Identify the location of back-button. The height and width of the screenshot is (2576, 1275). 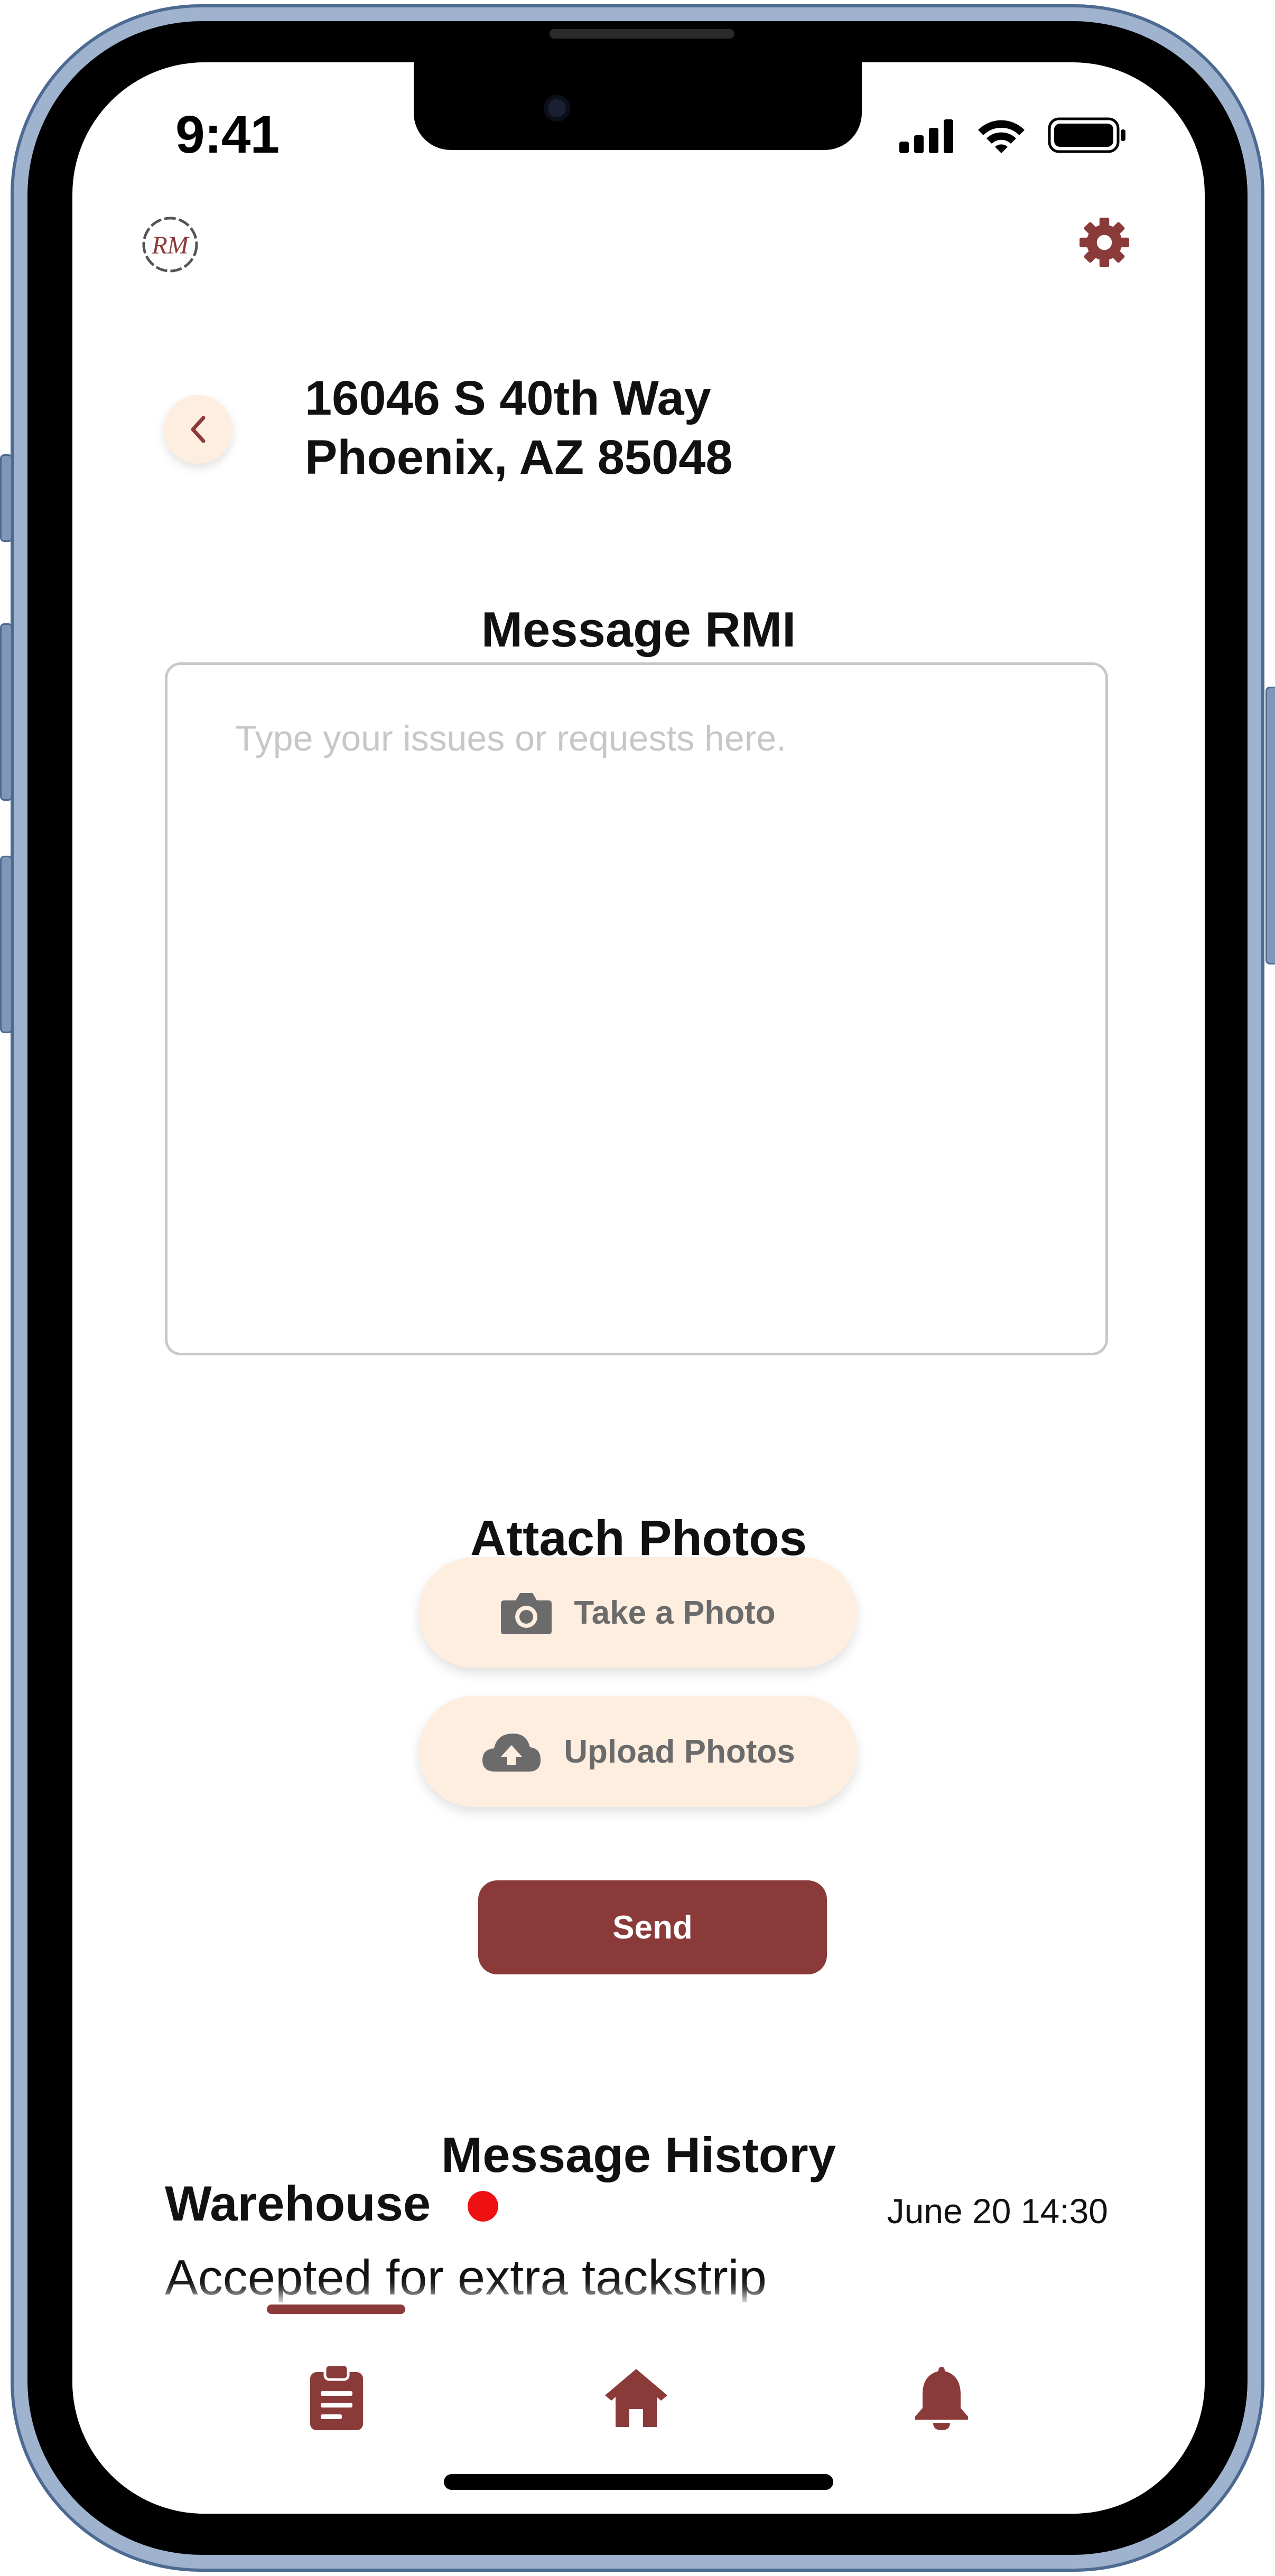
(198, 429).